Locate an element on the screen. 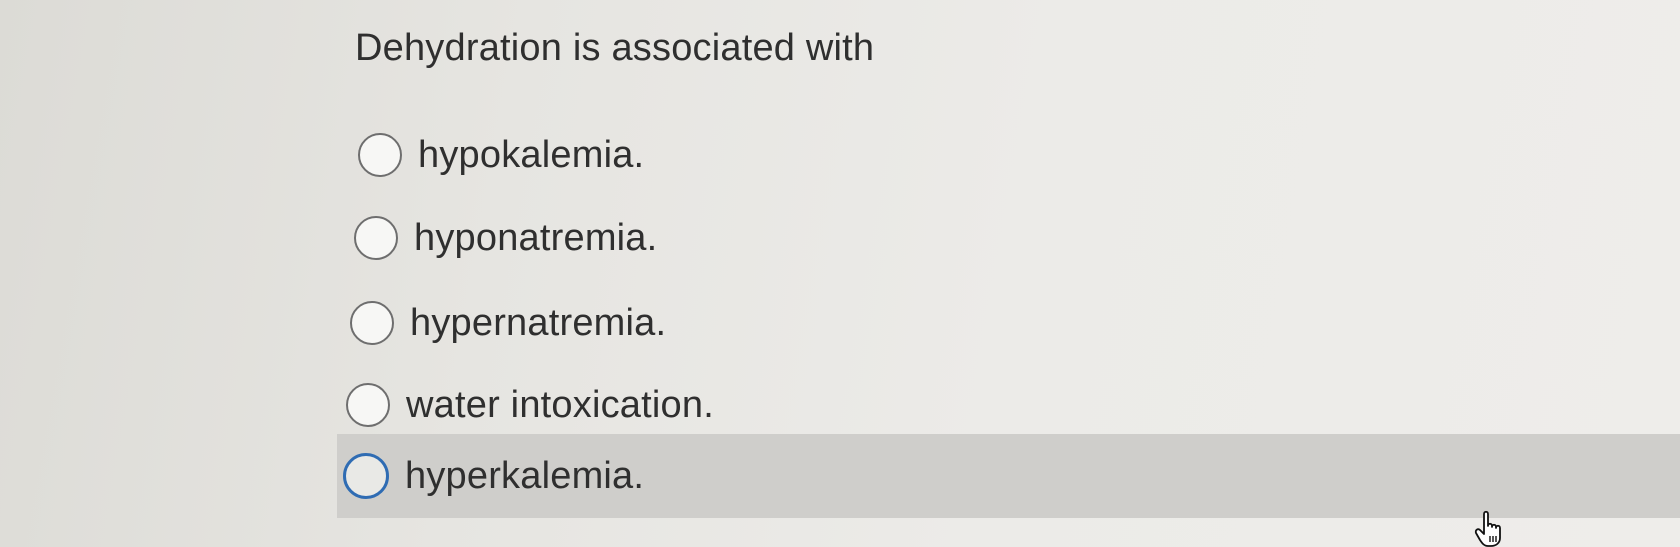  option-hyperkalemia: hyperkalemia. is located at coordinates (1008, 476).